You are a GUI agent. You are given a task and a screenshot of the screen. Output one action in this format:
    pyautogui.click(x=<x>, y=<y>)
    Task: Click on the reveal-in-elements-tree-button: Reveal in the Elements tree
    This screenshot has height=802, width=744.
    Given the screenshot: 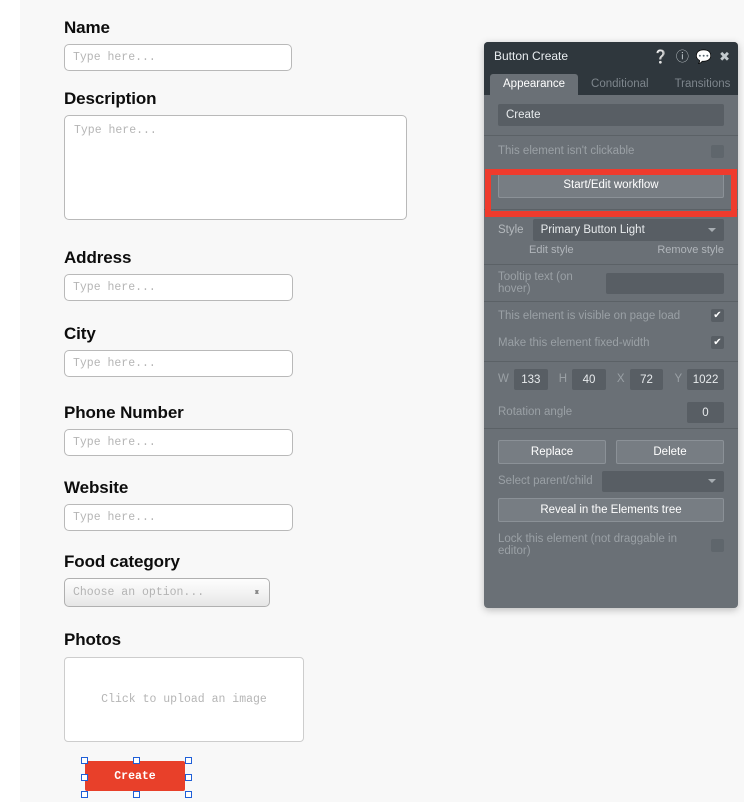 What is the action you would take?
    pyautogui.click(x=611, y=510)
    